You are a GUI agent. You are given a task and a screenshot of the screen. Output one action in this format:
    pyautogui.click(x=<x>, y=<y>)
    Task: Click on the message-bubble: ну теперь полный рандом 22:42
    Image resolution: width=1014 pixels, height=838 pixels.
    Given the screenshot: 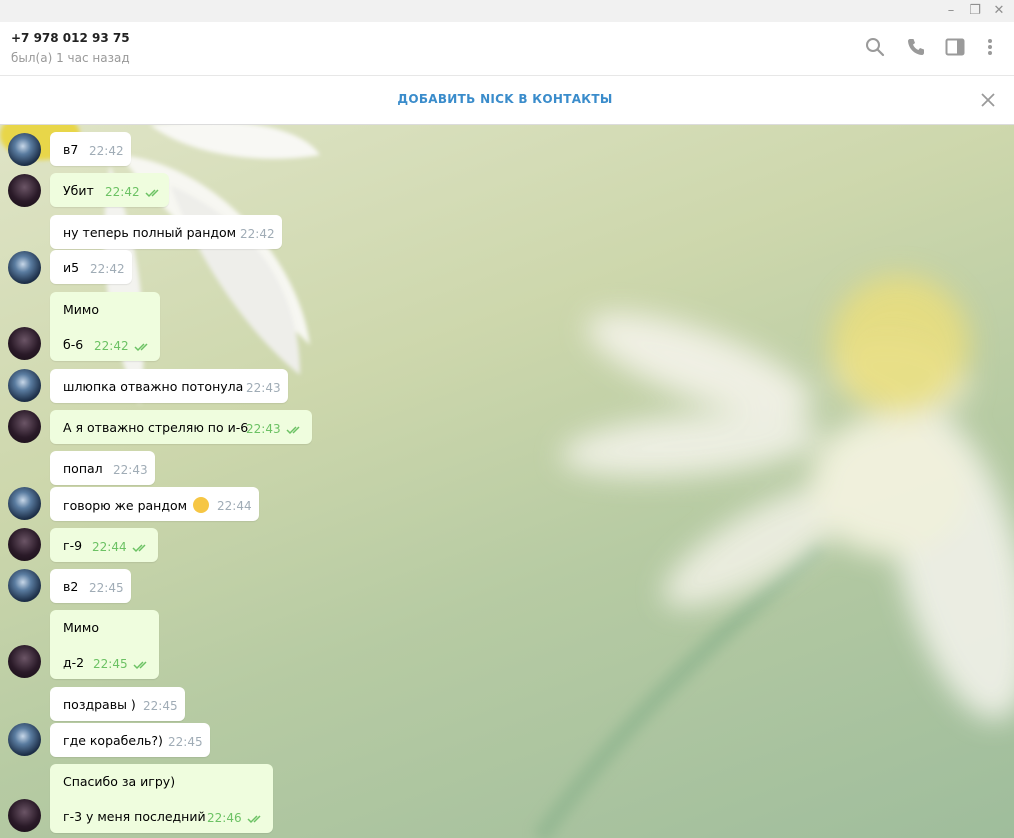 What is the action you would take?
    pyautogui.click(x=166, y=232)
    